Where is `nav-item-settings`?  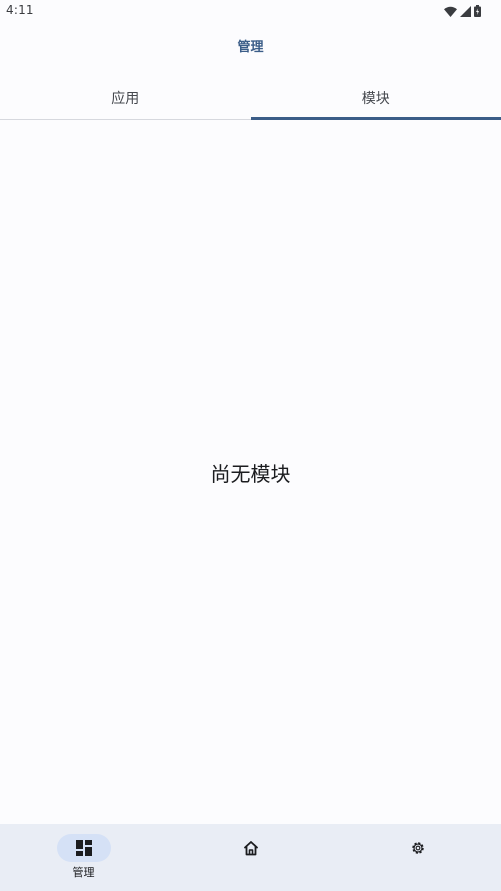
nav-item-settings is located at coordinates (417, 857).